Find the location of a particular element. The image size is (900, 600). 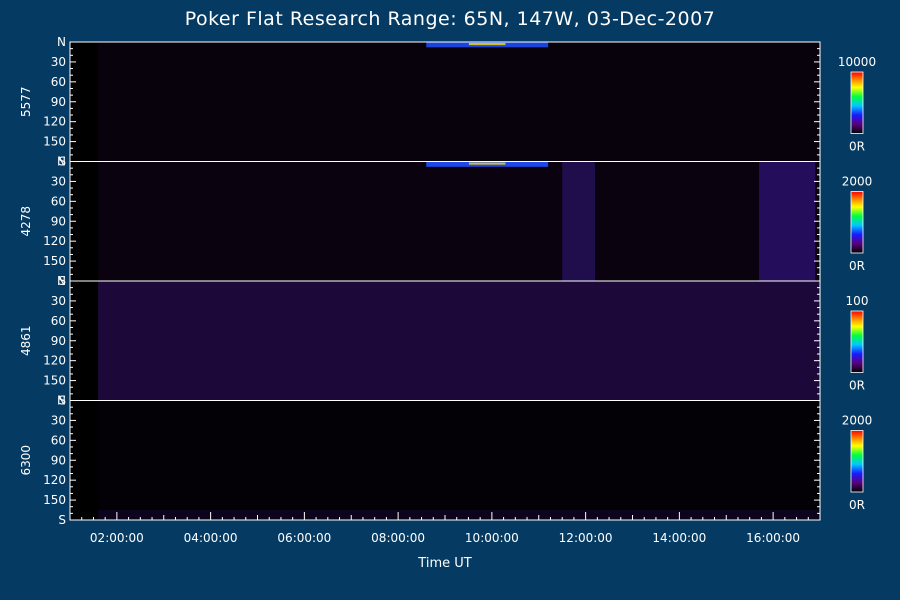

y-tick-label-6300-N: N is located at coordinates (61, 401).